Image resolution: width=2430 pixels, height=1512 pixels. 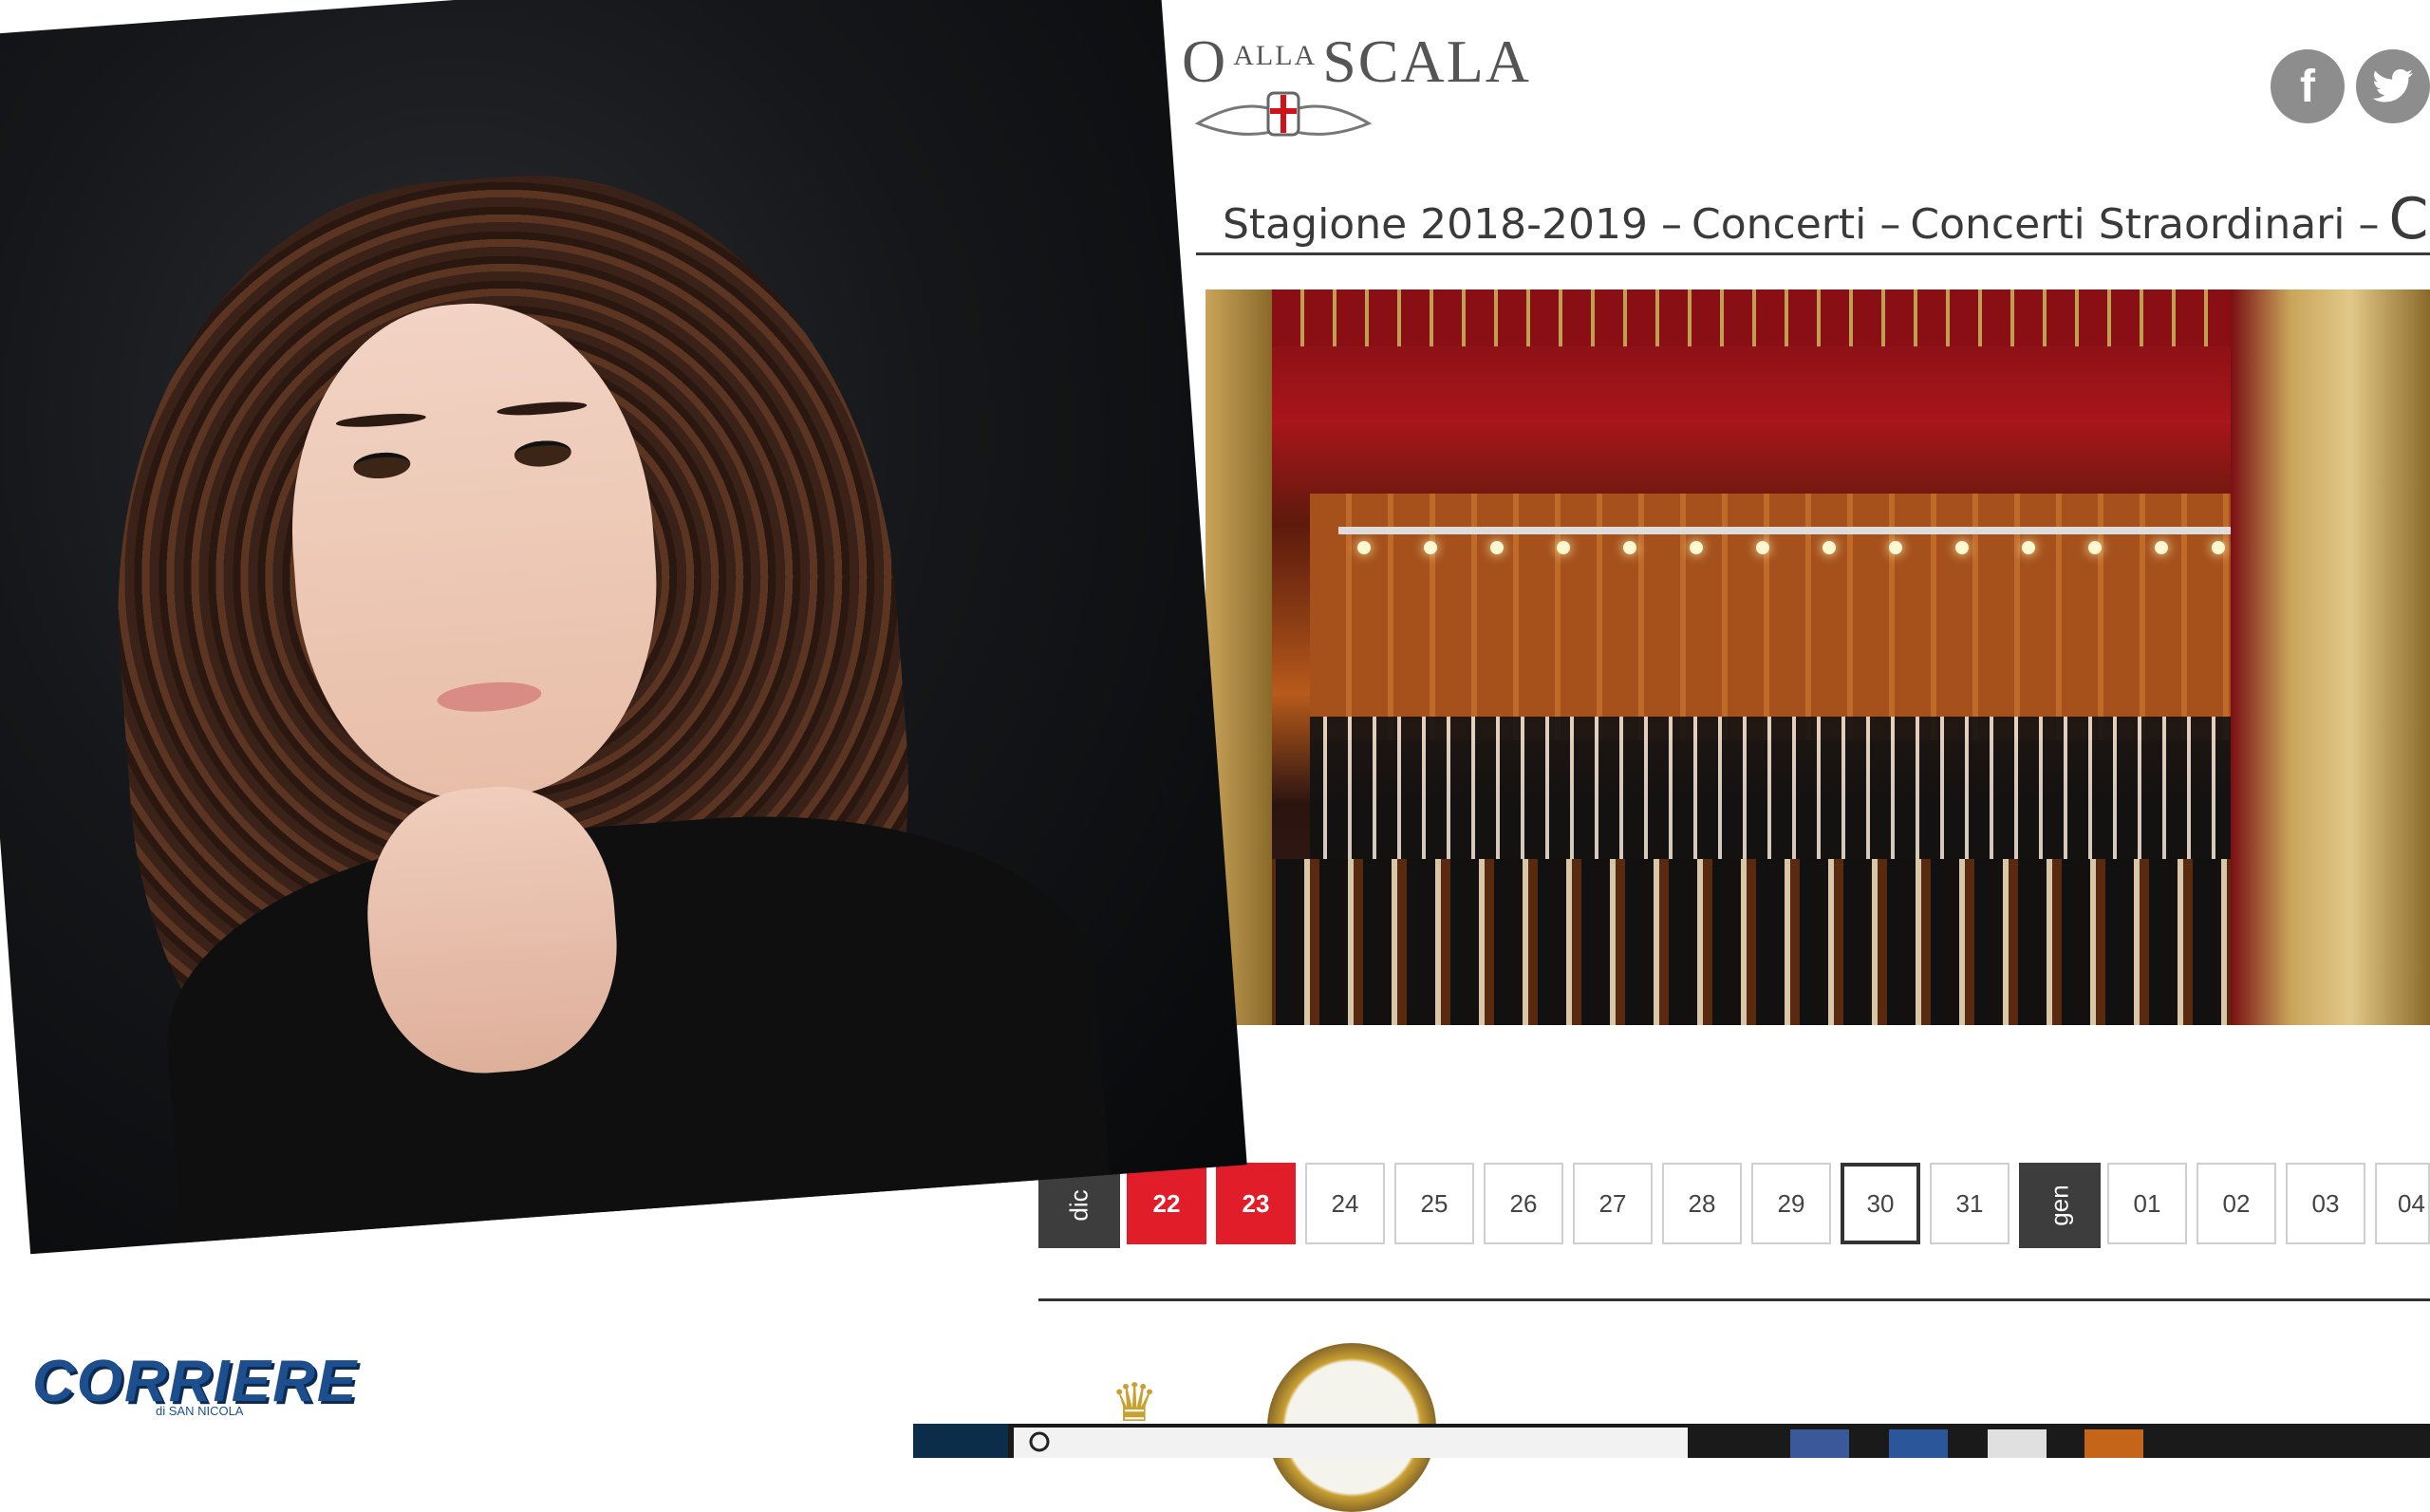 What do you see at coordinates (2236, 1203) in the screenshot?
I see `date-02: 02` at bounding box center [2236, 1203].